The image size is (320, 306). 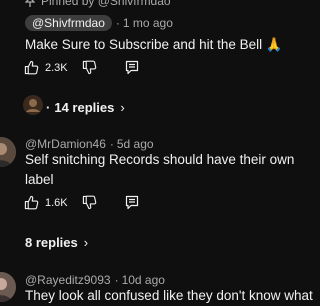 I want to click on like-count: 1.6K, so click(x=56, y=202).